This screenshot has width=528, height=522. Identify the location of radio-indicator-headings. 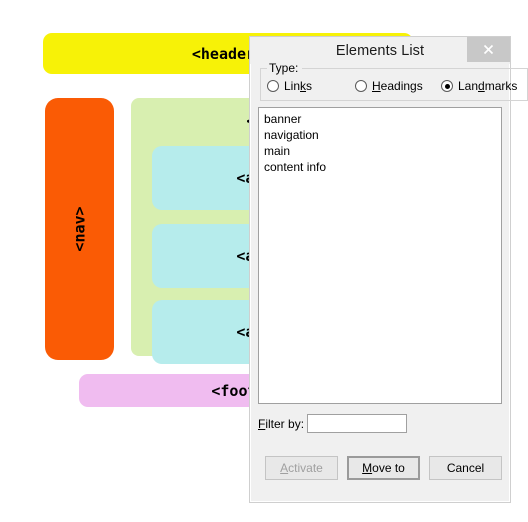
(361, 86).